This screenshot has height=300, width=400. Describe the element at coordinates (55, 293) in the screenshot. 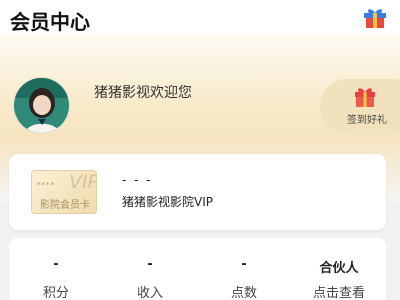

I see `stat-label: 积分` at that location.